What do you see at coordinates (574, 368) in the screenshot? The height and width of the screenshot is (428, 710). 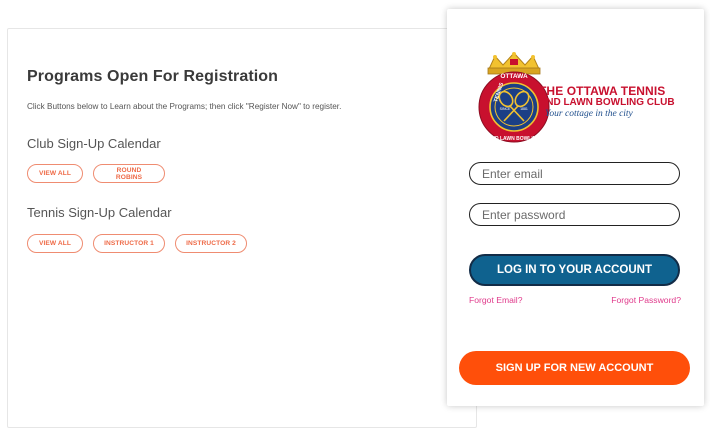 I see `signup-button: SIGN UP FOR NEW ACCOUNT` at bounding box center [574, 368].